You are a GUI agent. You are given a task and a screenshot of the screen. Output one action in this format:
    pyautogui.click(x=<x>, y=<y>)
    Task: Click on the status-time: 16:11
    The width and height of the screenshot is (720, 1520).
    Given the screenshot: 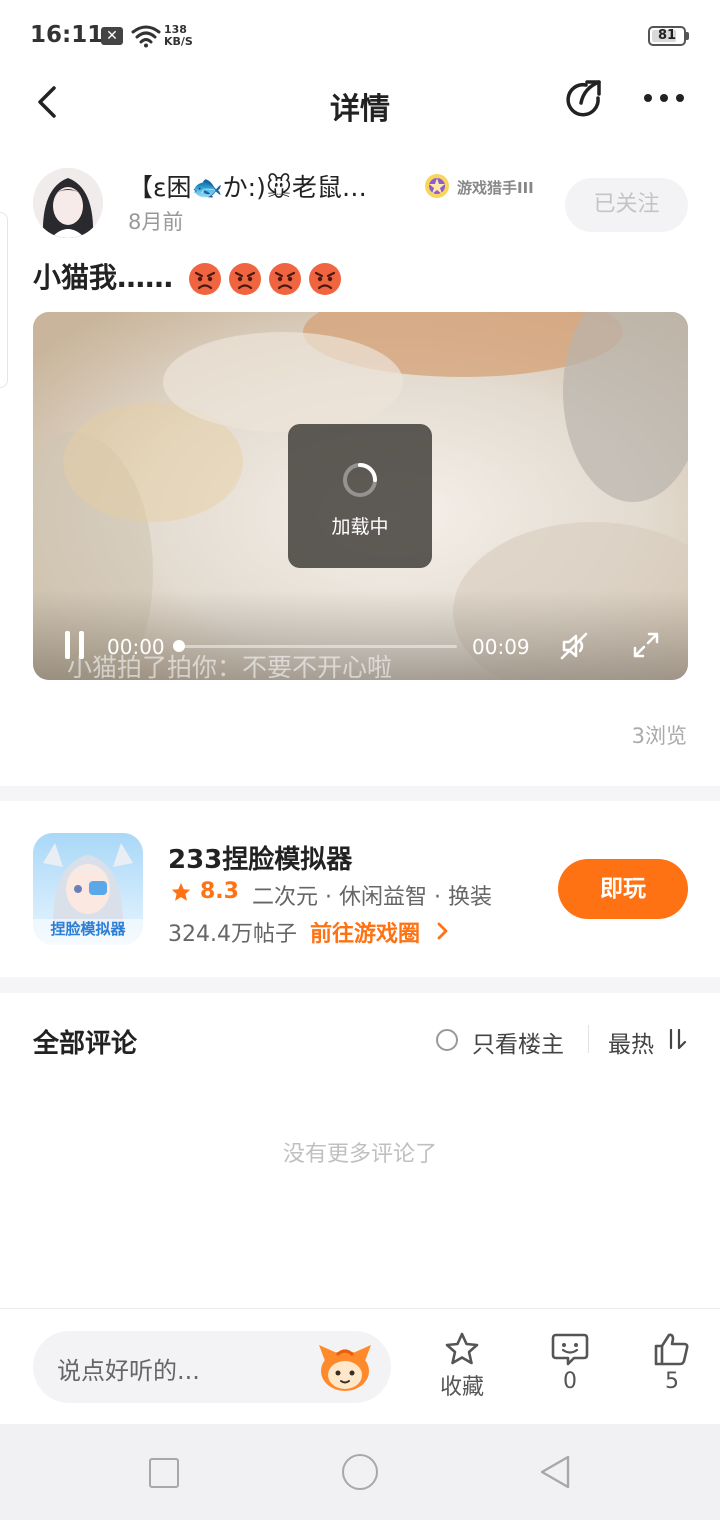 What is the action you would take?
    pyautogui.click(x=67, y=35)
    